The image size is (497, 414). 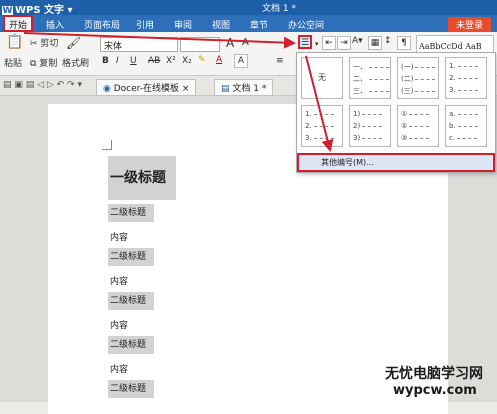 I want to click on paste-button: 粘贴, so click(x=13, y=62).